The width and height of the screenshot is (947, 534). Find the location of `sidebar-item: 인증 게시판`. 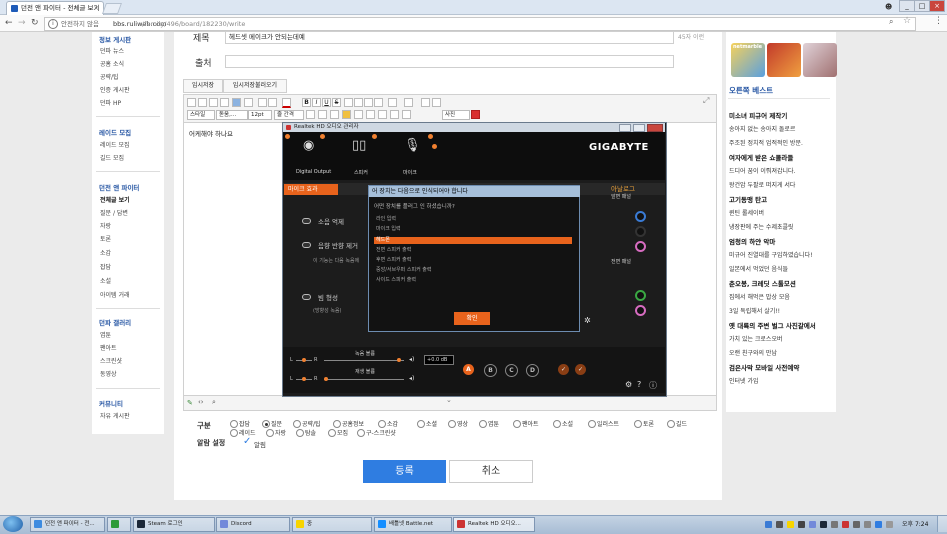

sidebar-item: 인증 게시판 is located at coordinates (115, 89).